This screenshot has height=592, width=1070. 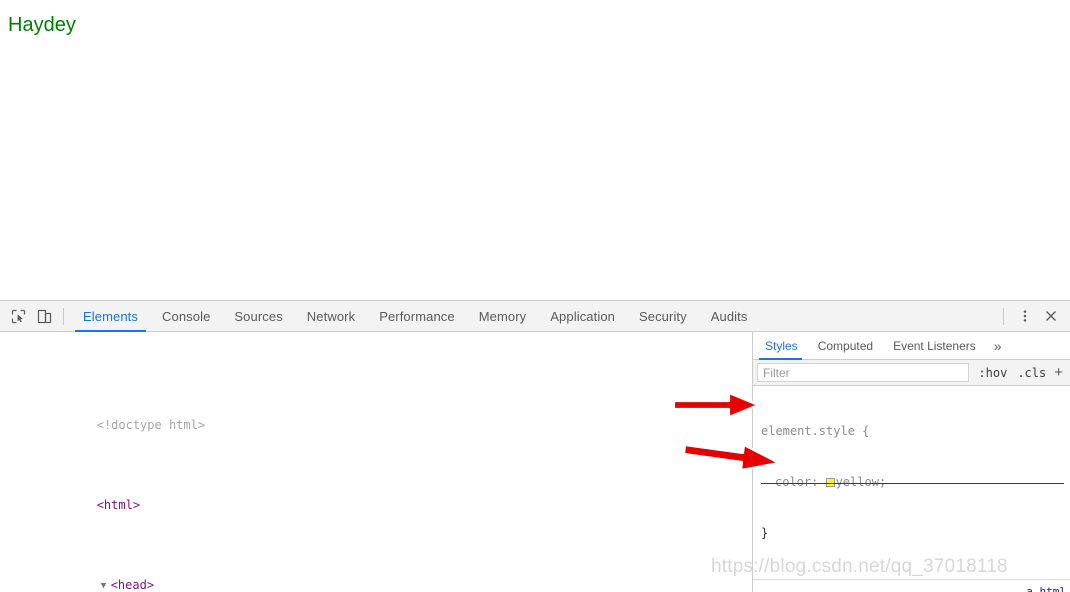 I want to click on tab-application-label: Application, so click(x=582, y=316).